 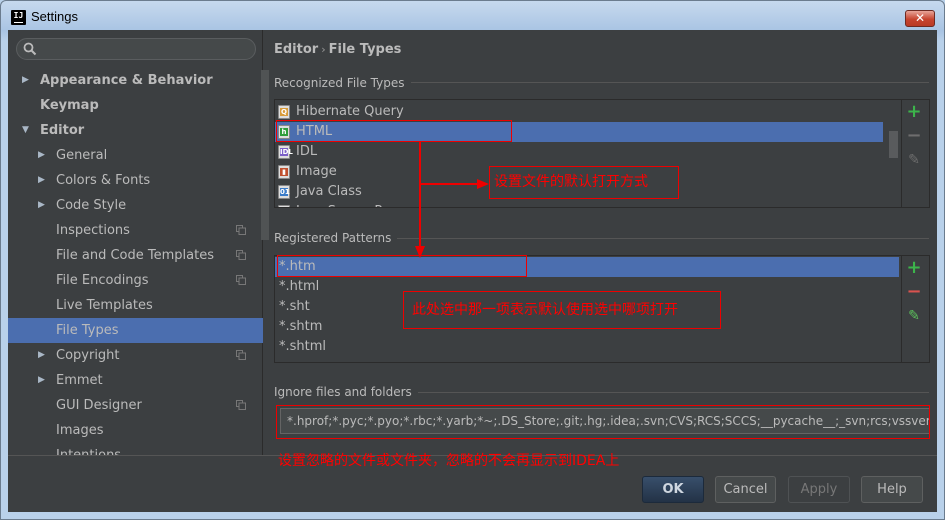 I want to click on help-button: Help, so click(x=892, y=489).